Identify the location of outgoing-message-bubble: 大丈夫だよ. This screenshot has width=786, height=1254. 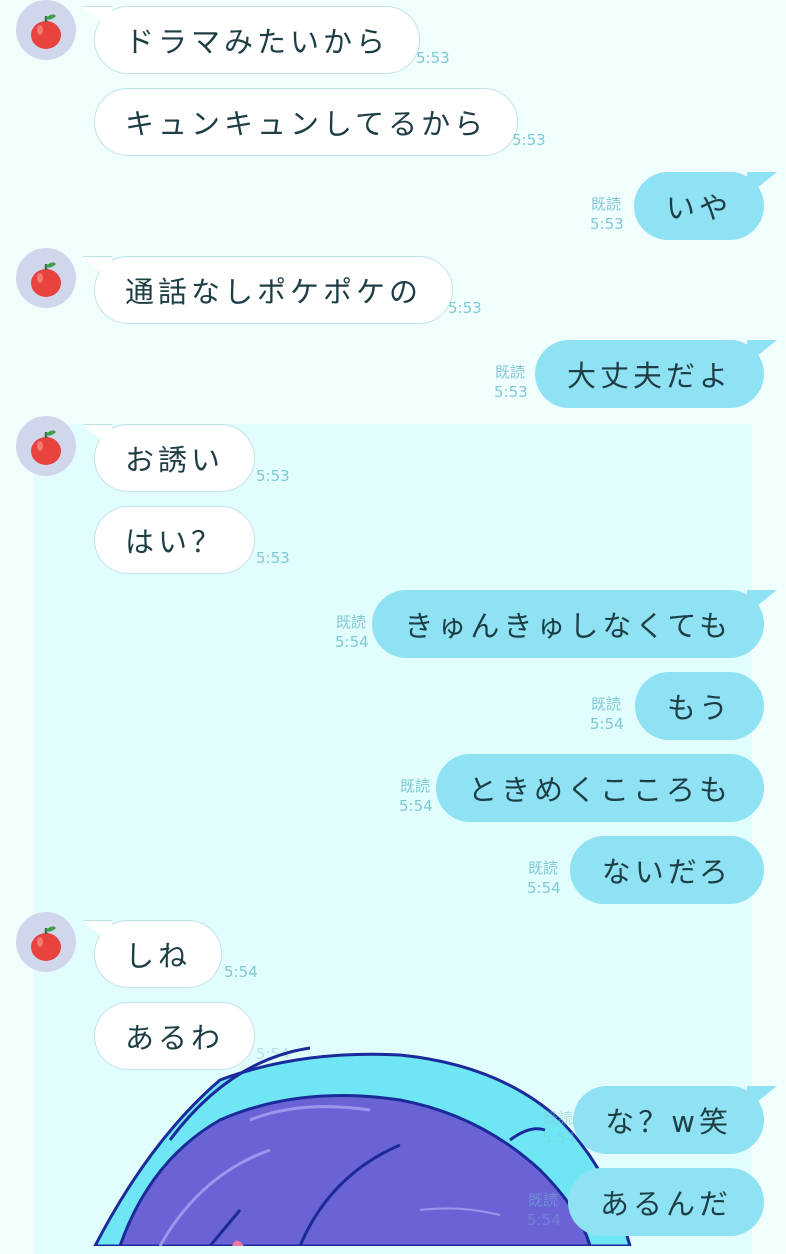
(655, 374).